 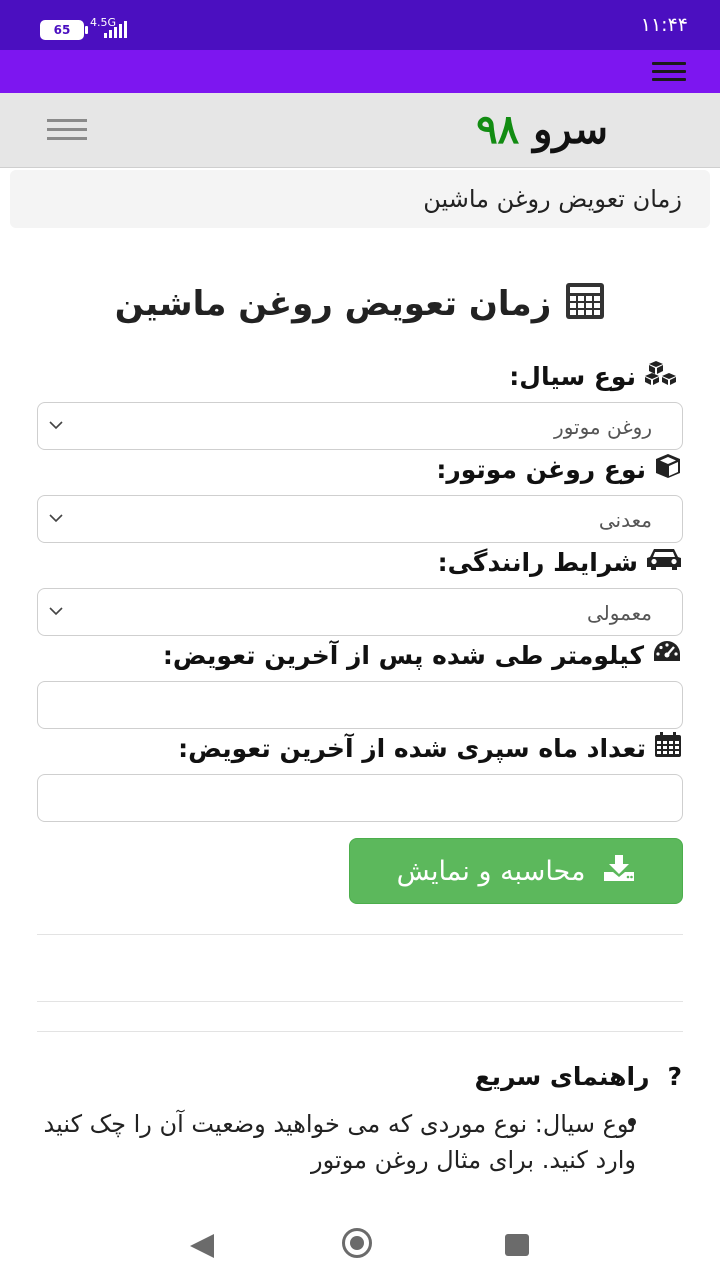 What do you see at coordinates (498, 129) in the screenshot?
I see `logo-number: ۹۸` at bounding box center [498, 129].